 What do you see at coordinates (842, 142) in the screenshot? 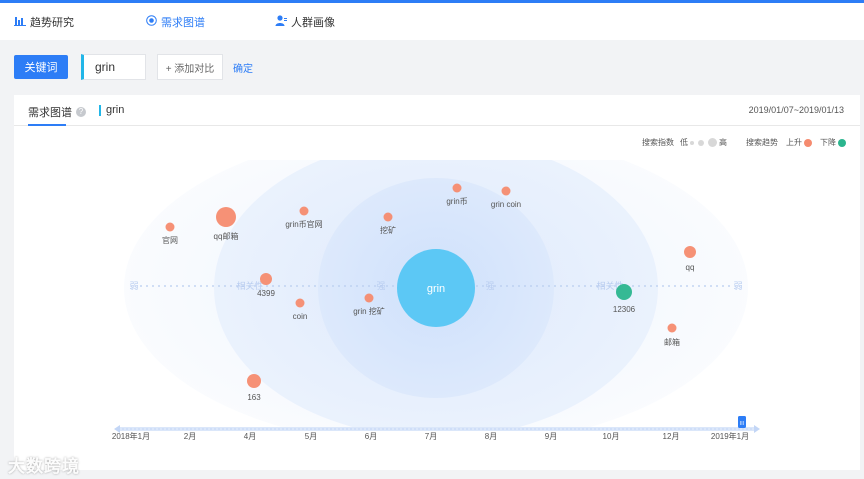
I see `down-dot` at bounding box center [842, 142].